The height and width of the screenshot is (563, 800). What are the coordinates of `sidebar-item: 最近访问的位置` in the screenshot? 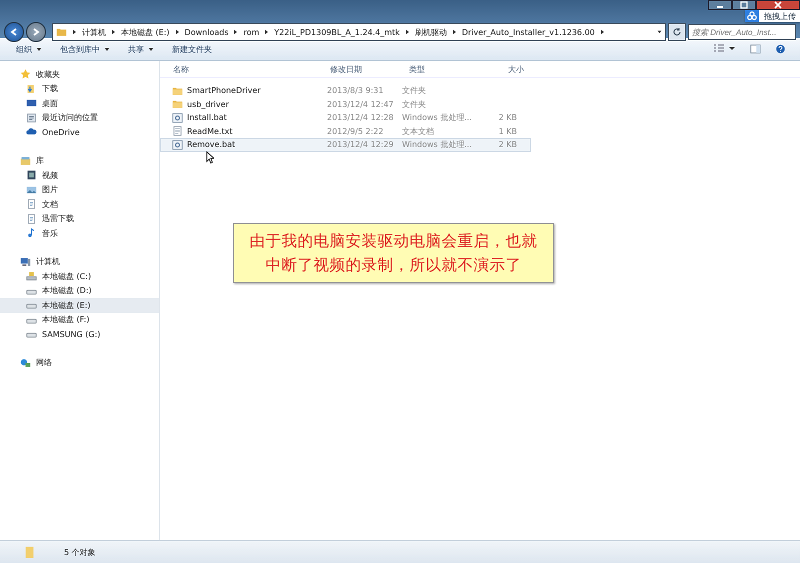 It's located at (79, 117).